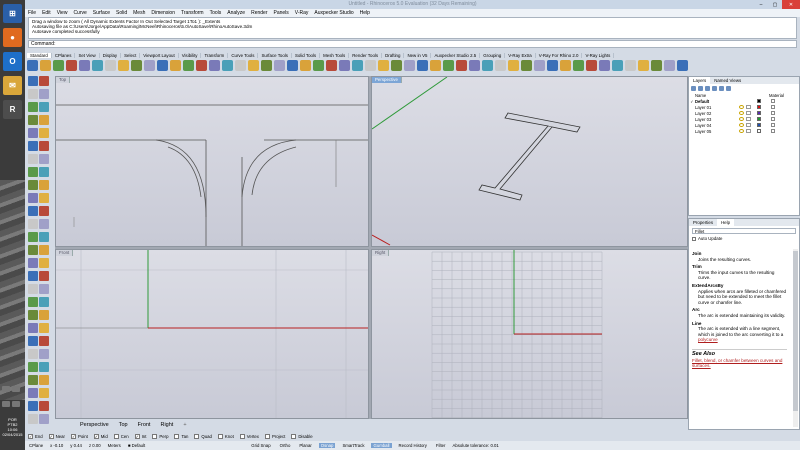 The width and height of the screenshot is (800, 450). Describe the element at coordinates (279, 65) in the screenshot. I see `grid-icon` at that location.